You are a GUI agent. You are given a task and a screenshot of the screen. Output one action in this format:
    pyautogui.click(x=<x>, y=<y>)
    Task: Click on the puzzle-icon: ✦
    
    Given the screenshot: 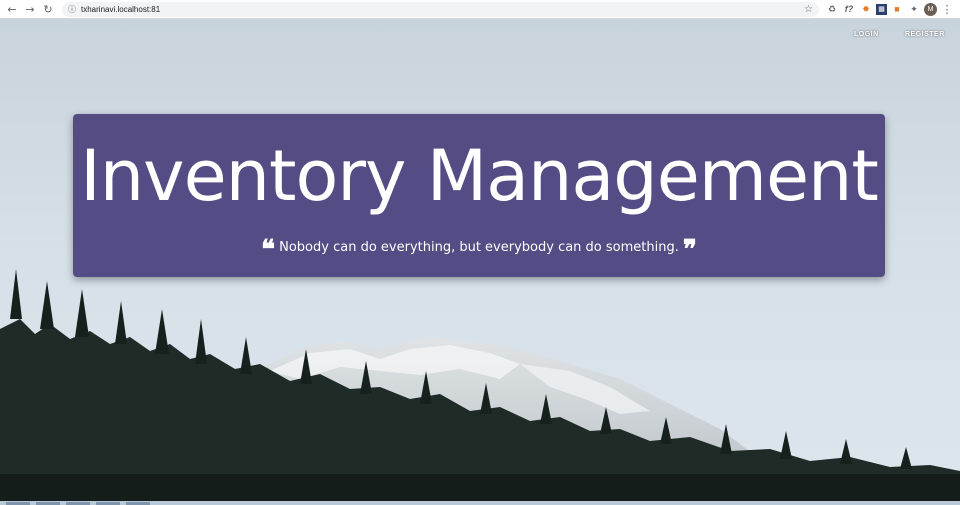 What is the action you would take?
    pyautogui.click(x=914, y=9)
    